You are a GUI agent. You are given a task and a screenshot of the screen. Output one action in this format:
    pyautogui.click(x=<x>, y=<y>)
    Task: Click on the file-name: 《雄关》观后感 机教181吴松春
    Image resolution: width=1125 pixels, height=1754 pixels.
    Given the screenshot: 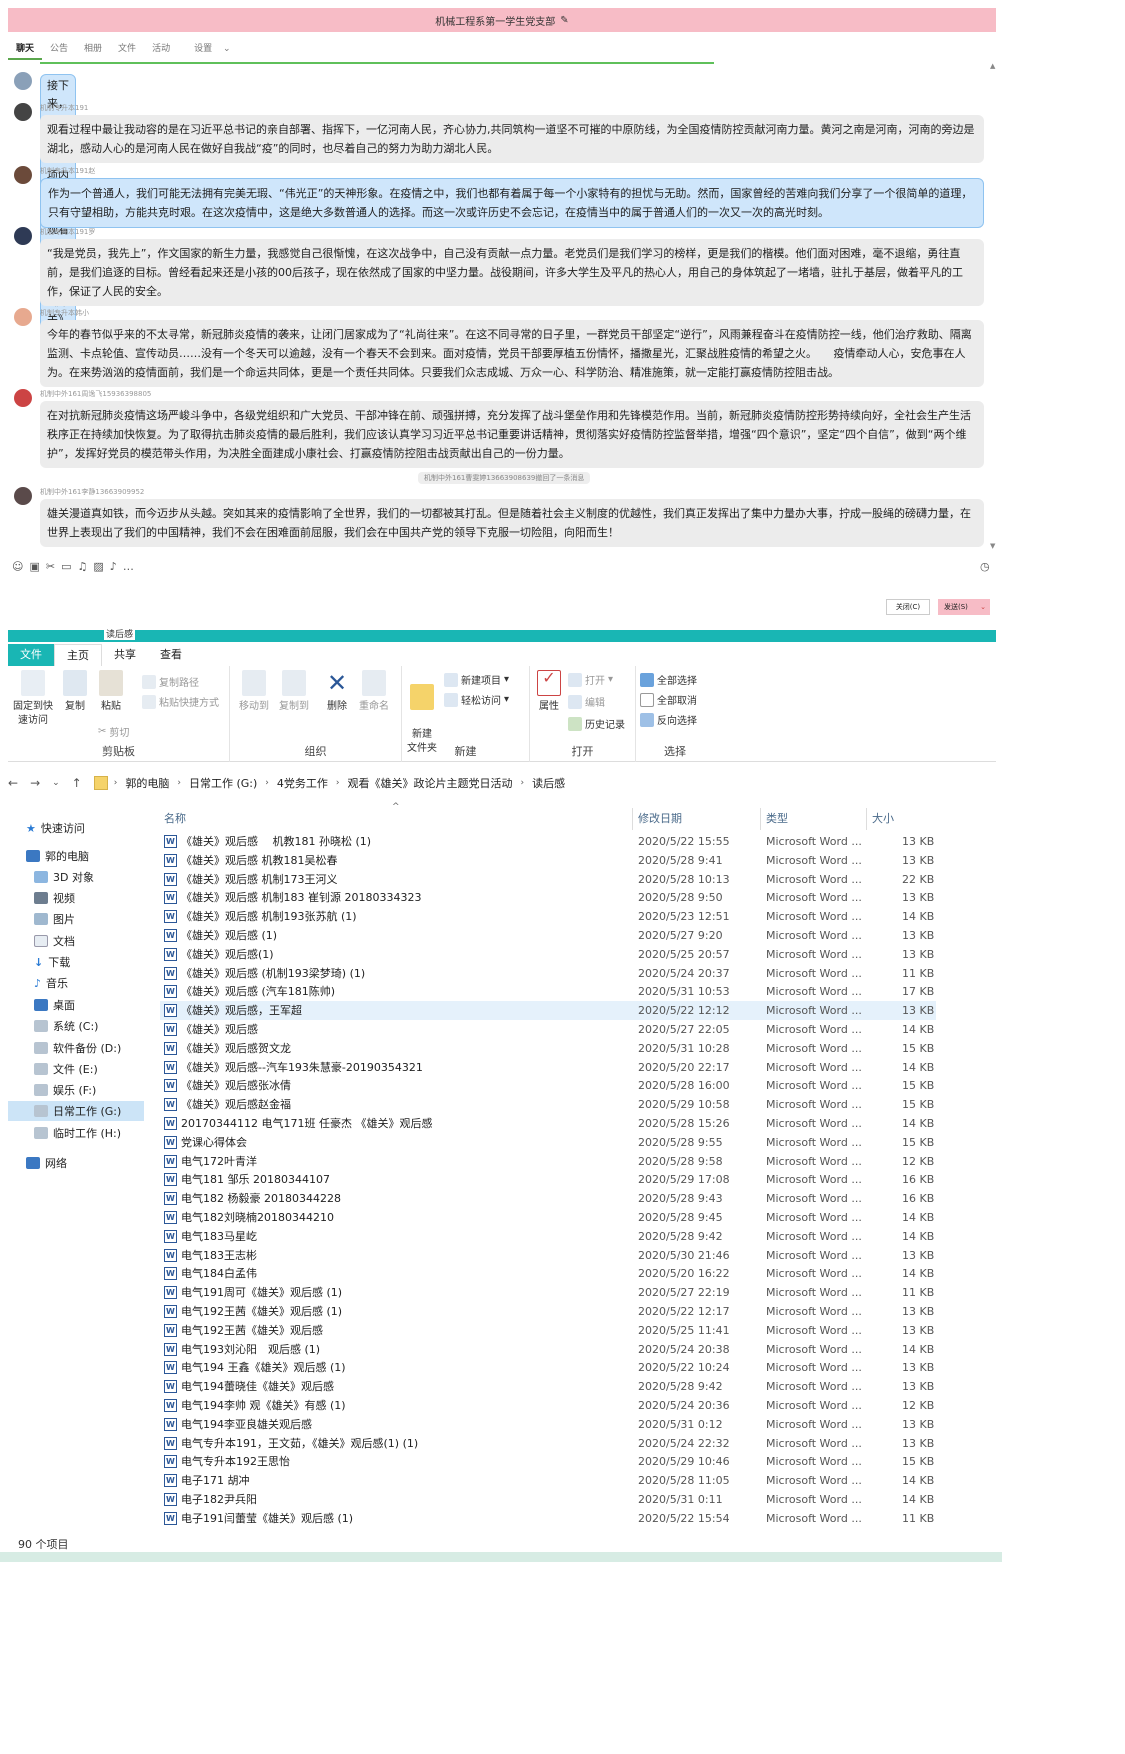 What is the action you would take?
    pyautogui.click(x=396, y=860)
    